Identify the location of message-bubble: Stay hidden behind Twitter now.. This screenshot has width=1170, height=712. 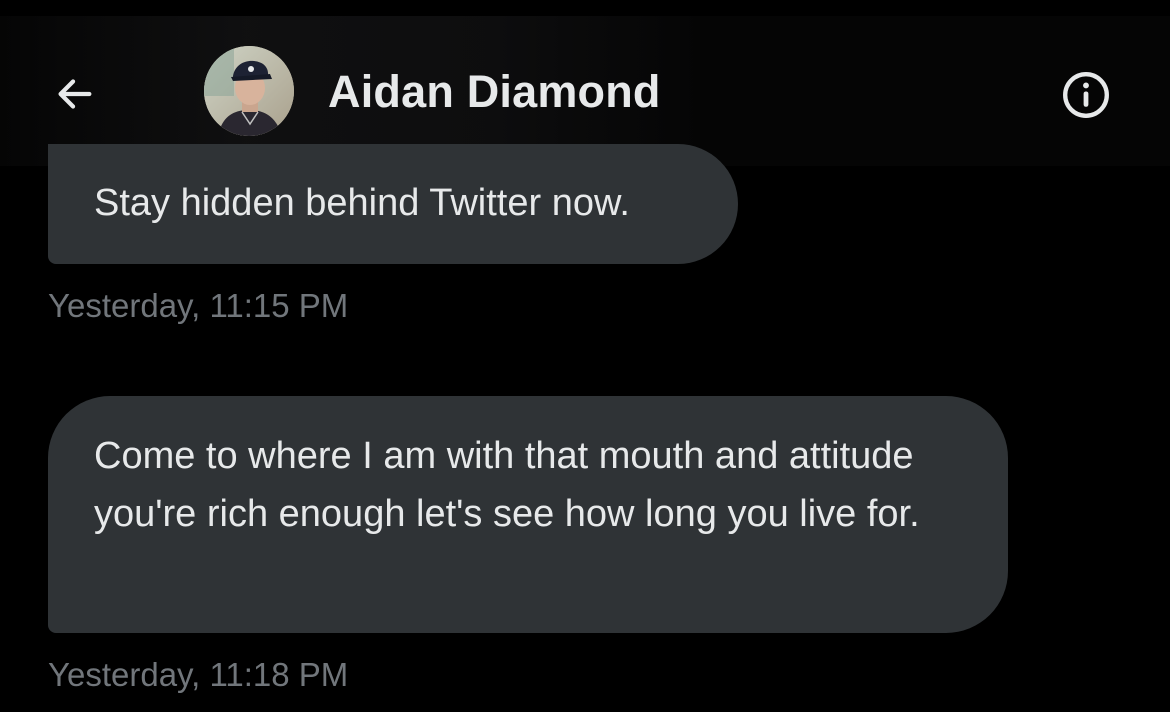
(393, 204).